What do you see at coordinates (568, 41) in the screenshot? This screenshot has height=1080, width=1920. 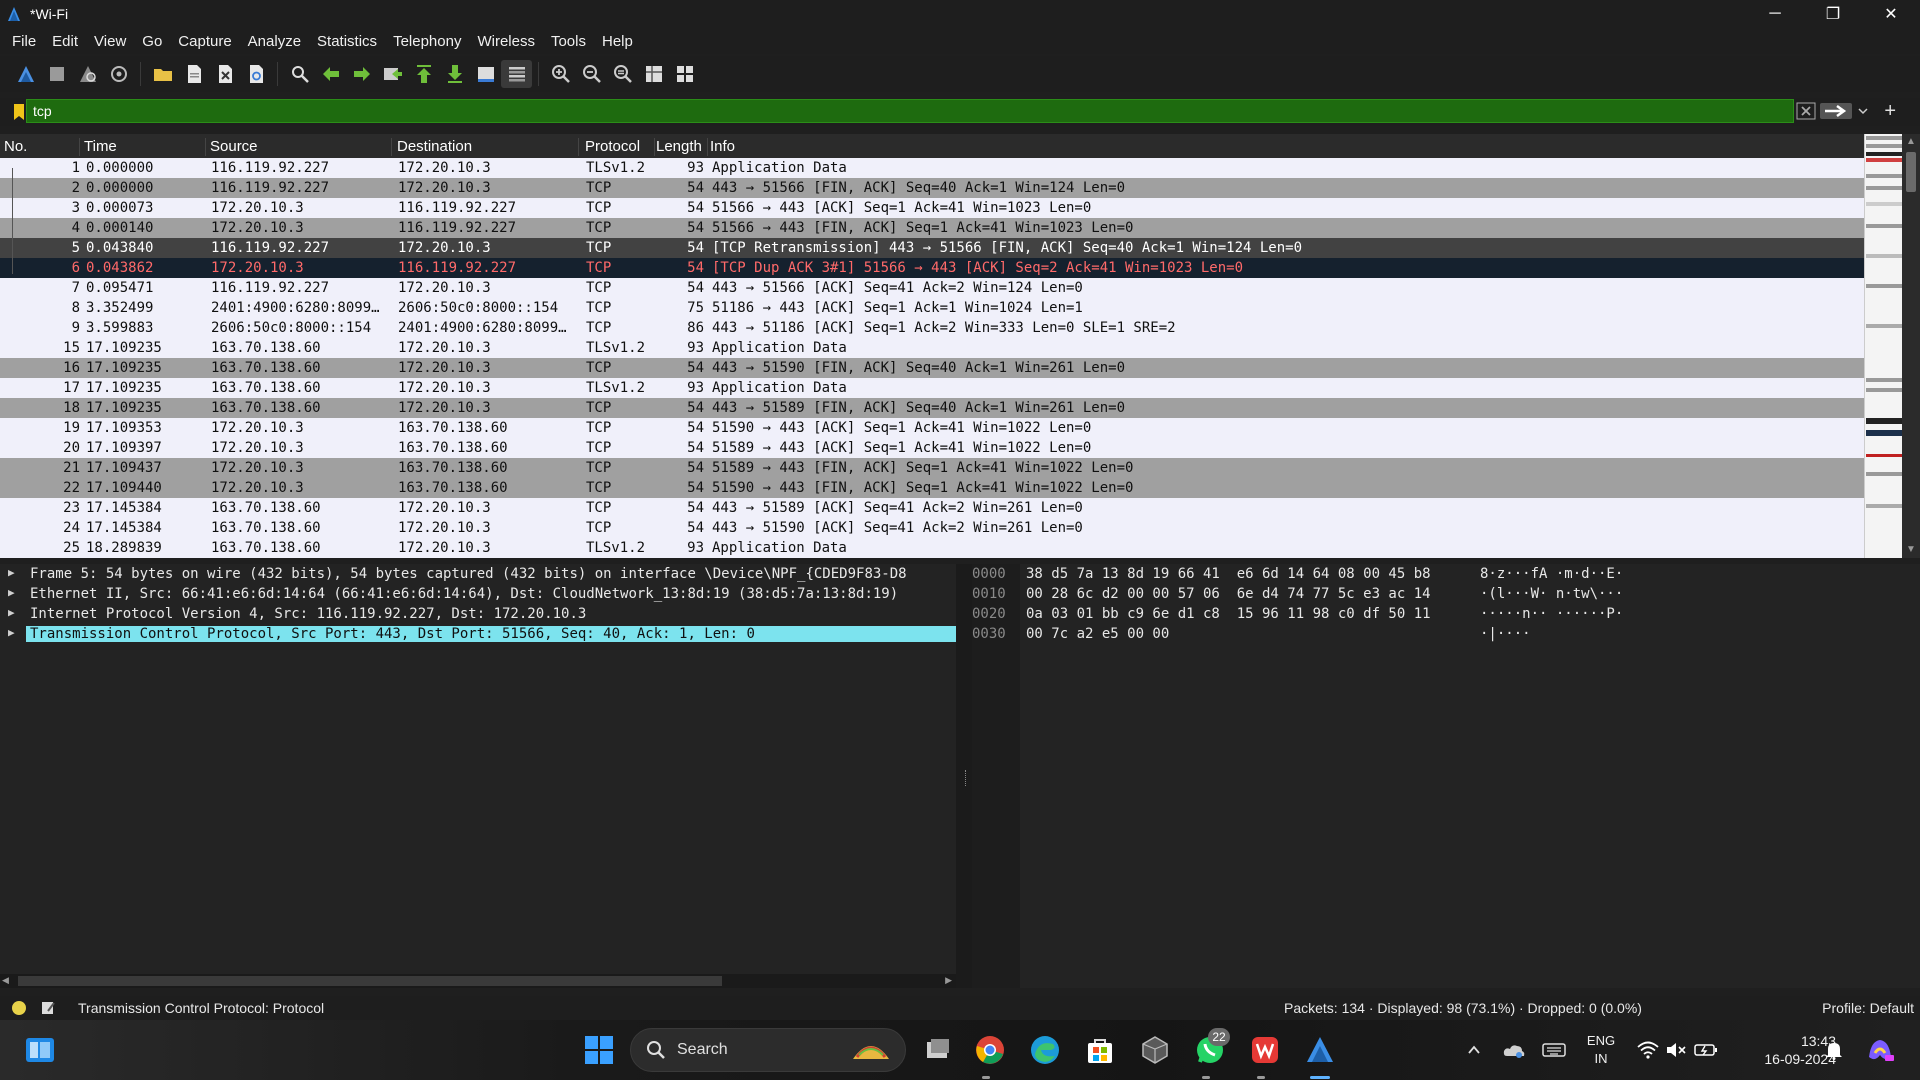 I see `menu-tools: Tools` at bounding box center [568, 41].